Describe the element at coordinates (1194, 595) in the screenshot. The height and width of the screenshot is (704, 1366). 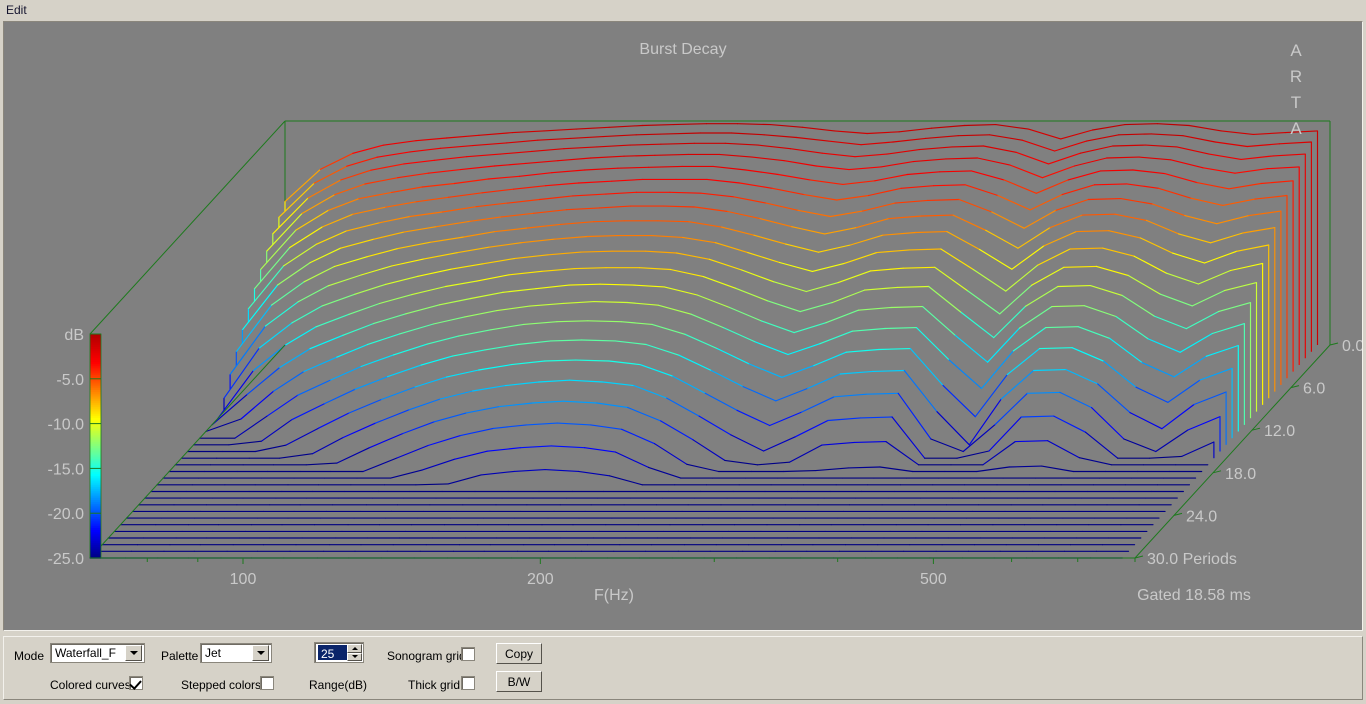
I see `gated-annotation: Gated 18.58 ms` at that location.